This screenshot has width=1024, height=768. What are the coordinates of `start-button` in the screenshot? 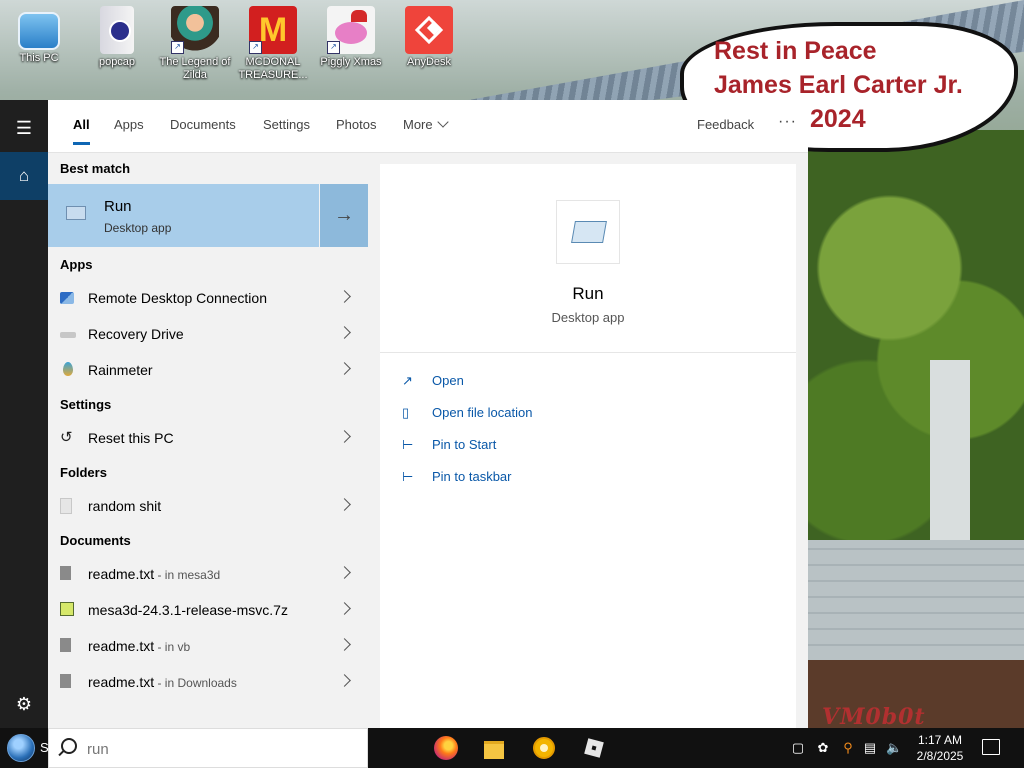 It's located at (20, 748).